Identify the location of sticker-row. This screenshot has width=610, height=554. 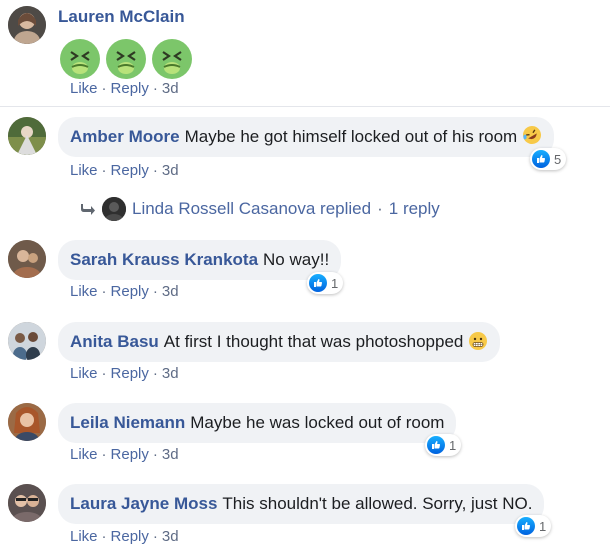
(126, 59).